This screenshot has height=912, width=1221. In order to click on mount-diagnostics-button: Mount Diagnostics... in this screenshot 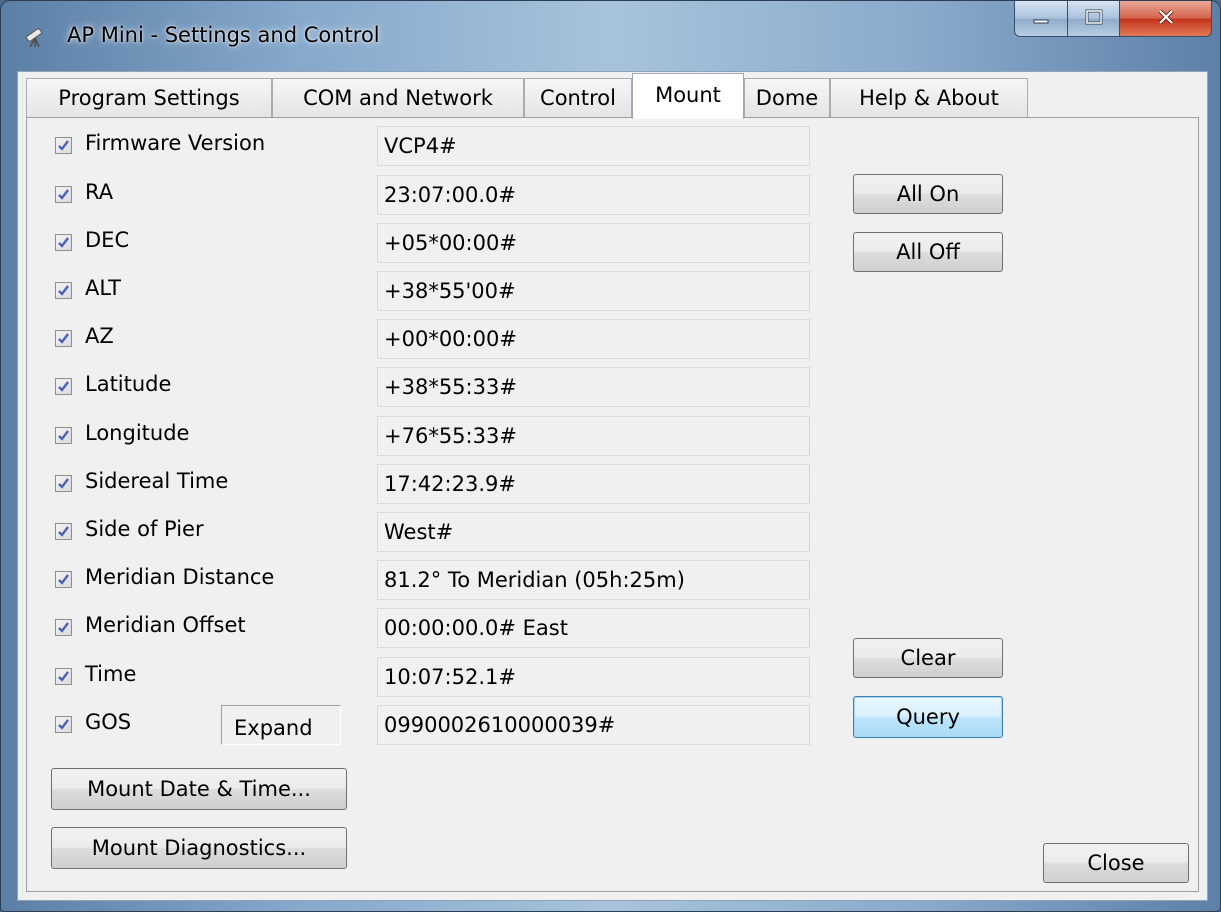, I will do `click(199, 848)`.